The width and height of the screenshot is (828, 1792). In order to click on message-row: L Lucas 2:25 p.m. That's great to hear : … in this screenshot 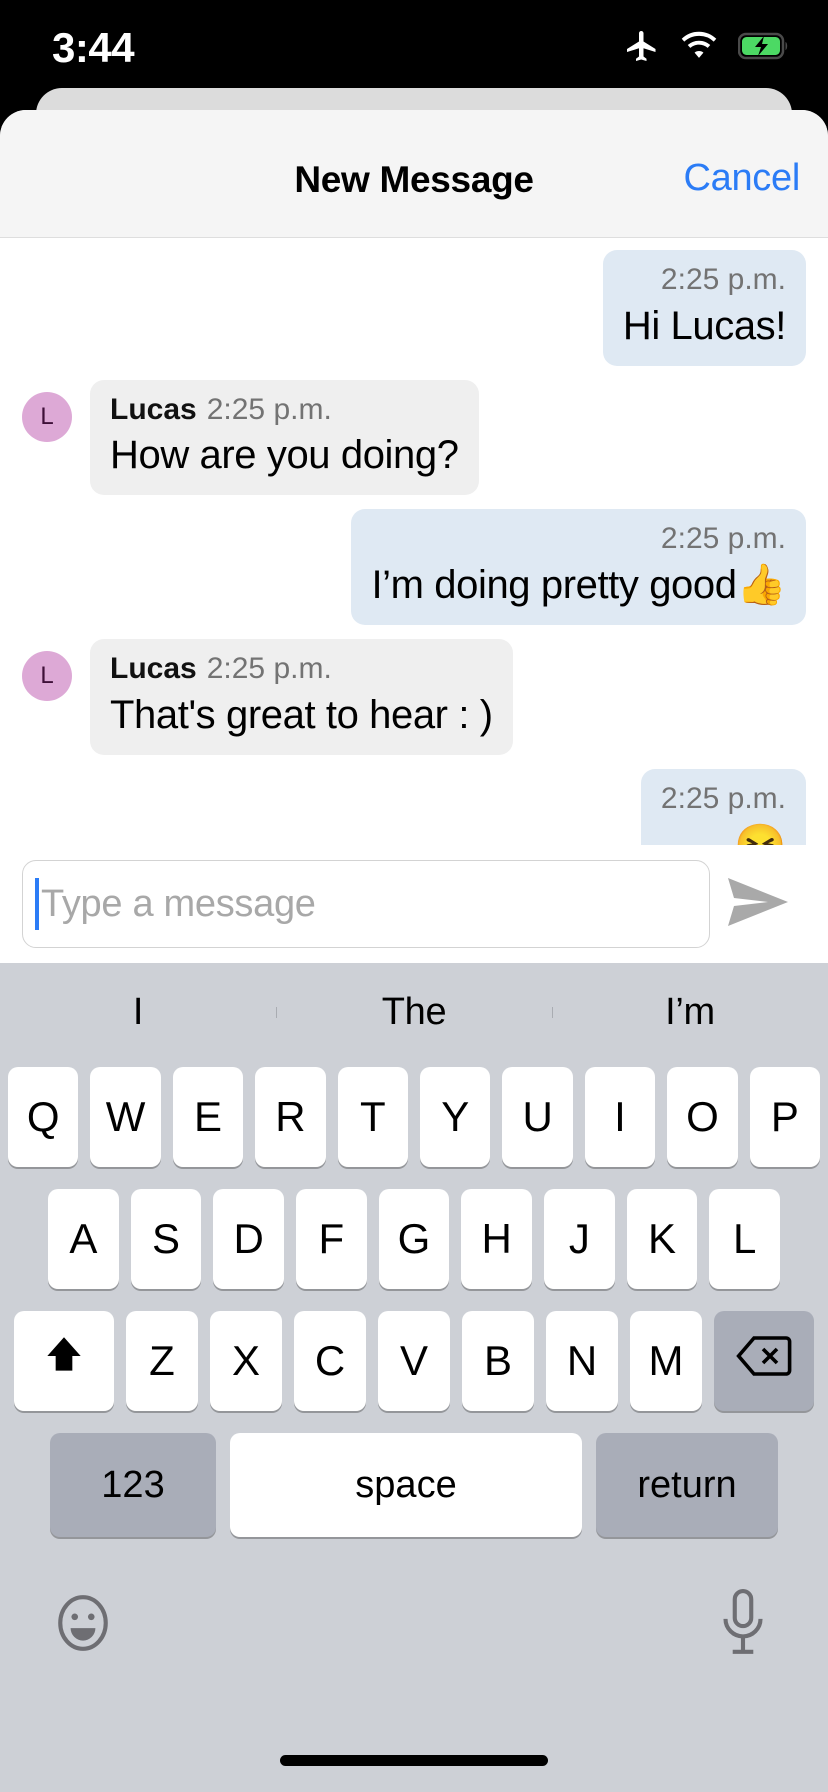, I will do `click(414, 697)`.